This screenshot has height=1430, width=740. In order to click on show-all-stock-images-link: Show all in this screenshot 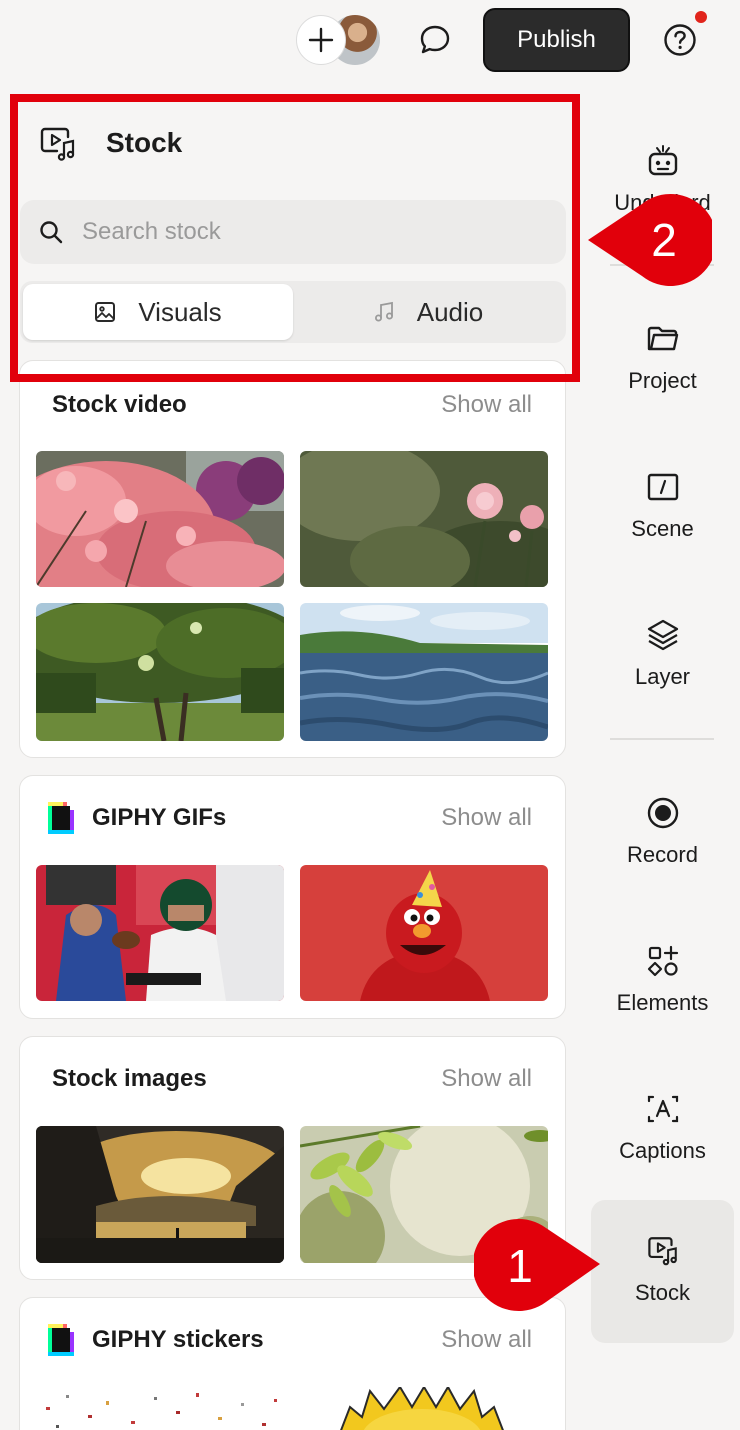, I will do `click(486, 1079)`.